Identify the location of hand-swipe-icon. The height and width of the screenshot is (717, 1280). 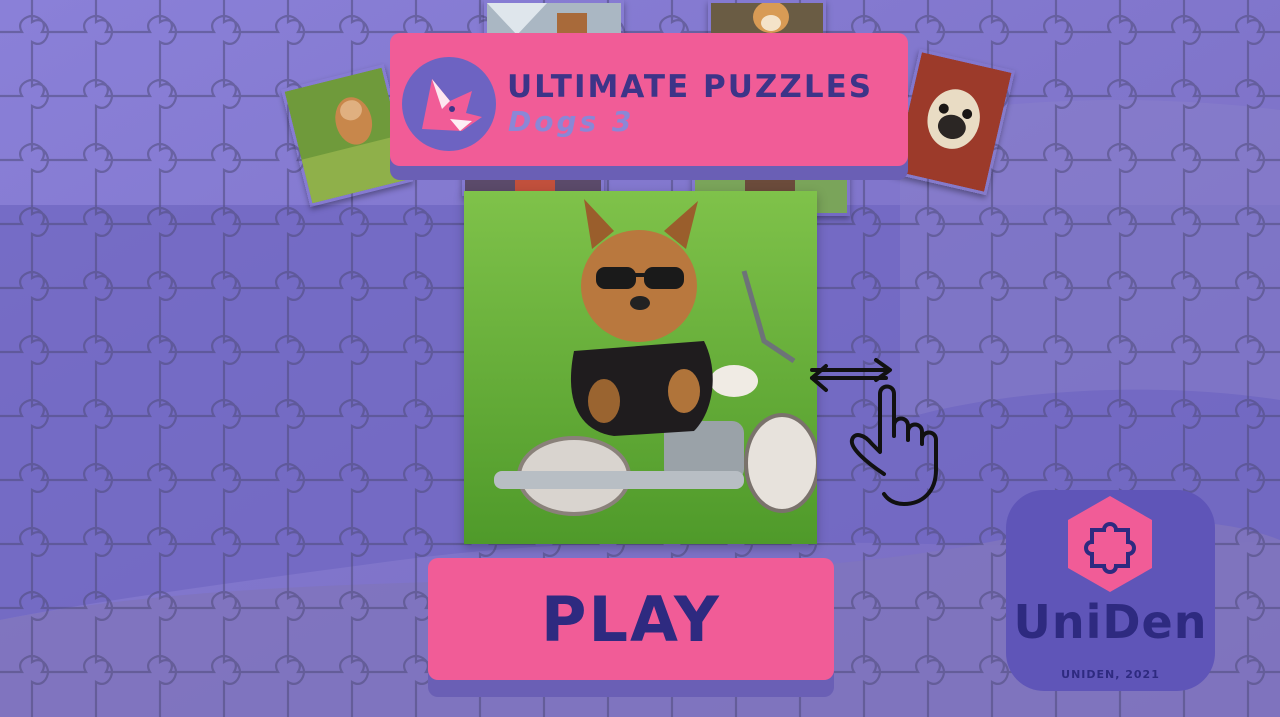
(881, 432).